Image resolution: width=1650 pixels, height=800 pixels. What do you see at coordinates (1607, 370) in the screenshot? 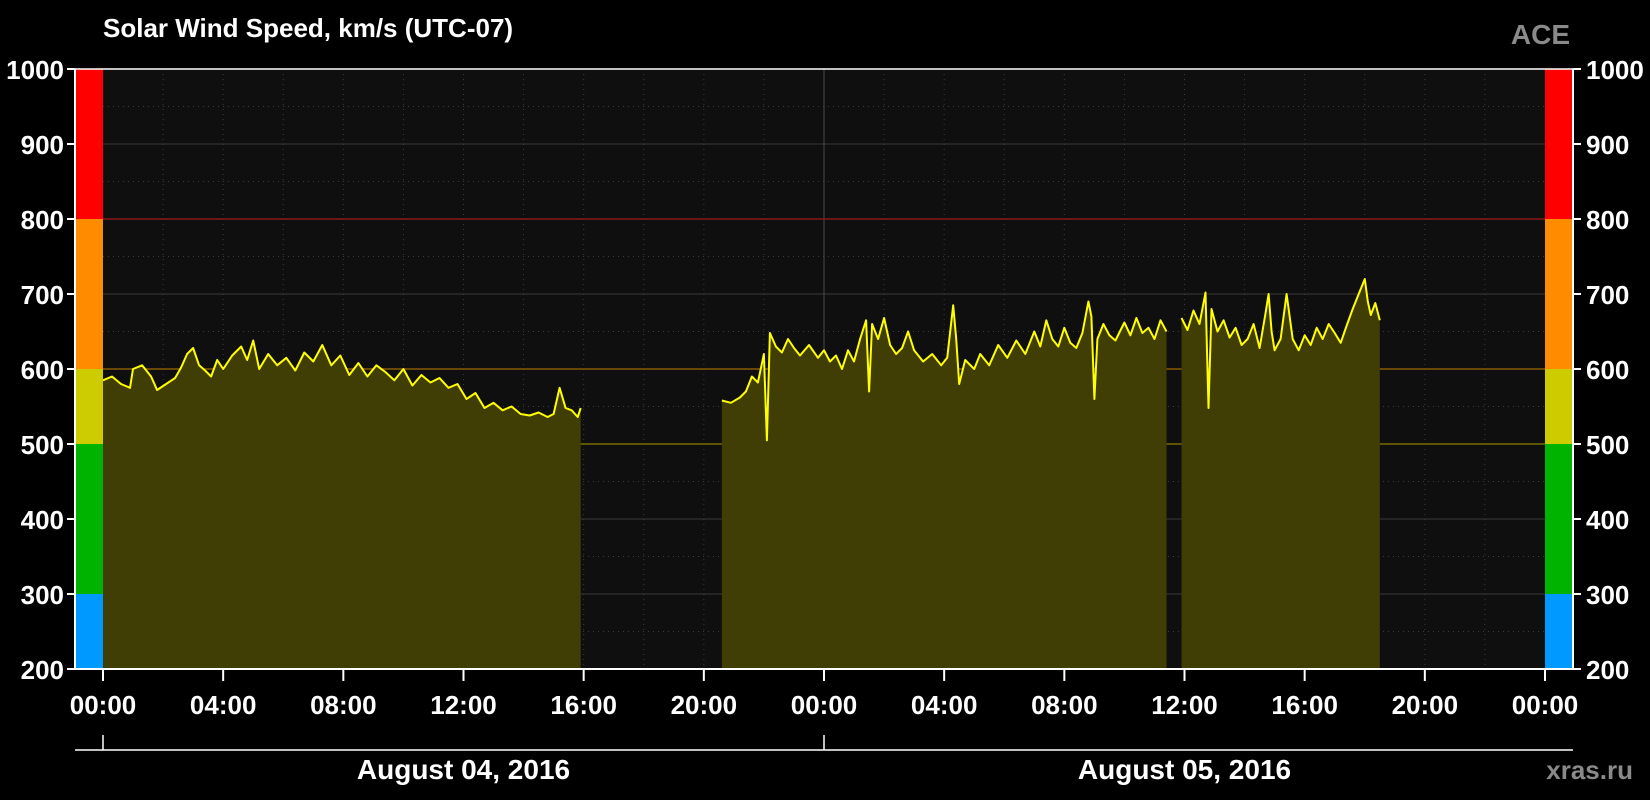
I see `y-tick-label-right: 600` at bounding box center [1607, 370].